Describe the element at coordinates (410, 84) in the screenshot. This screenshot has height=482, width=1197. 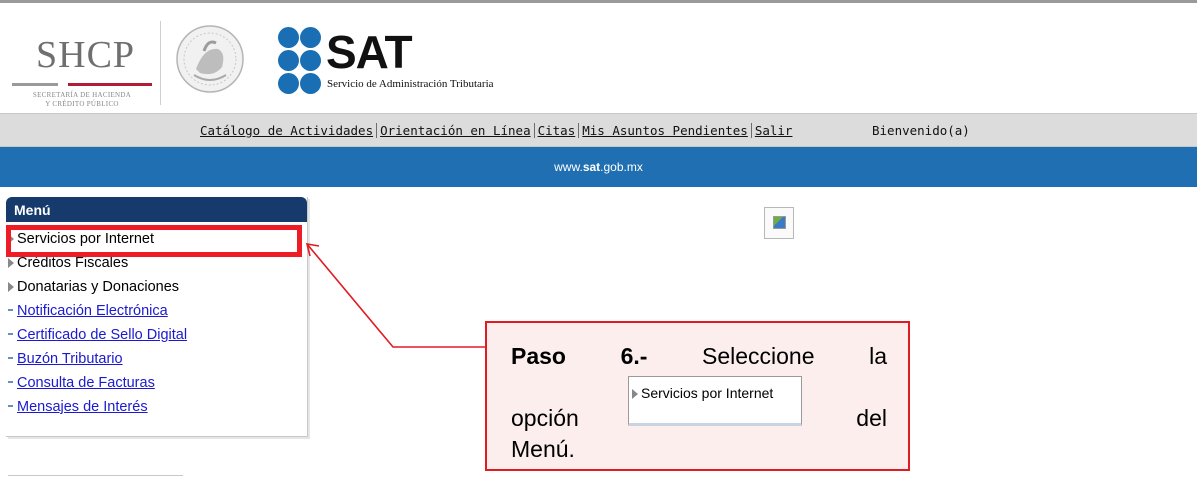
I see `sat-logo-subtitle: Servicio de Administración Tributaria` at that location.